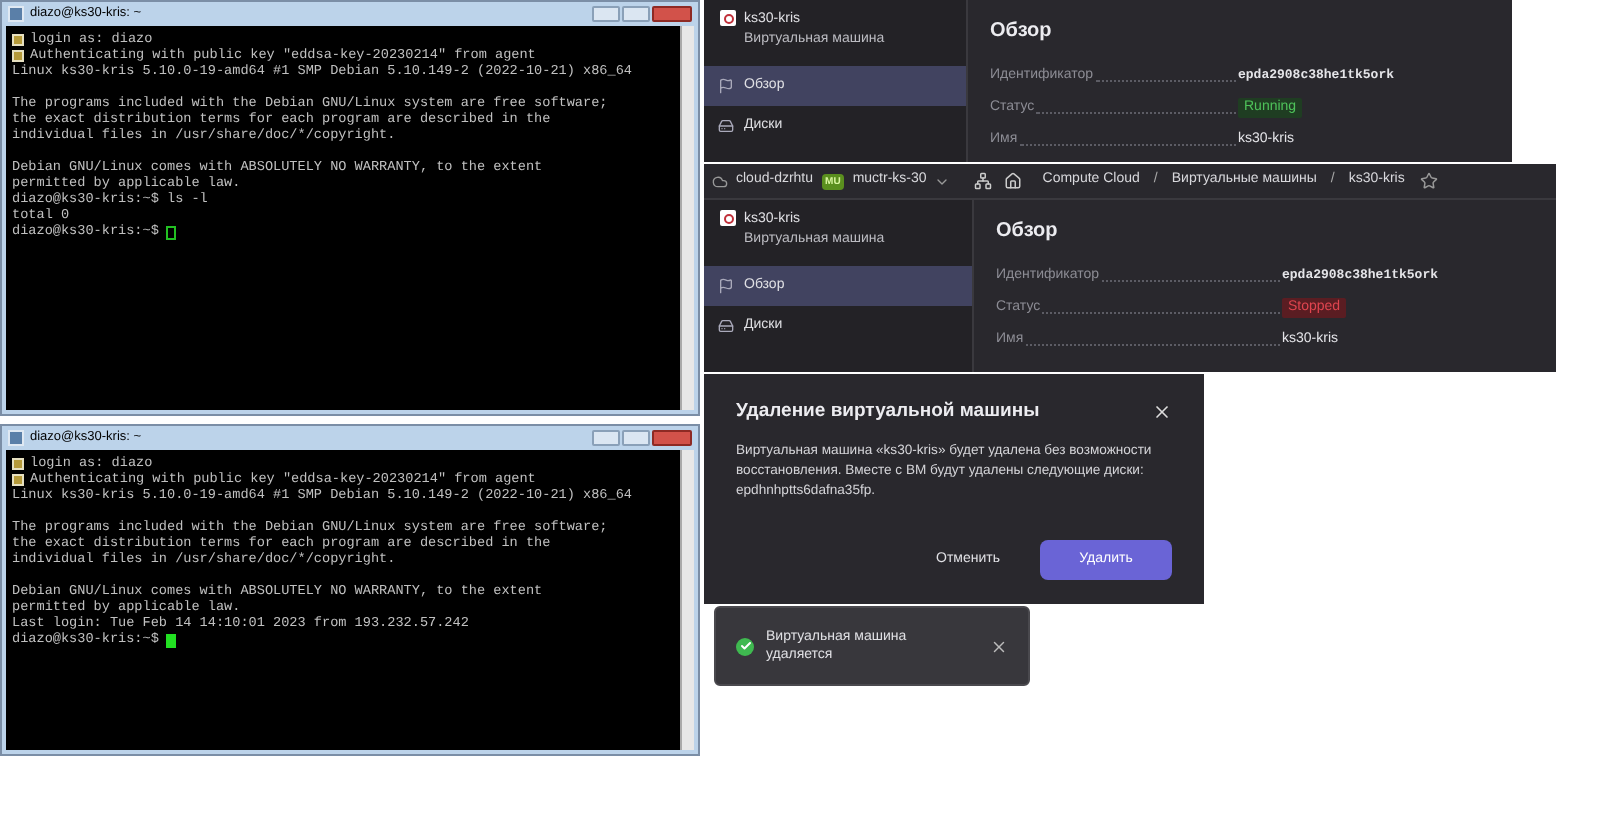 The image size is (1600, 828). I want to click on dialog-title: Удаление виртуальной машины, so click(888, 412).